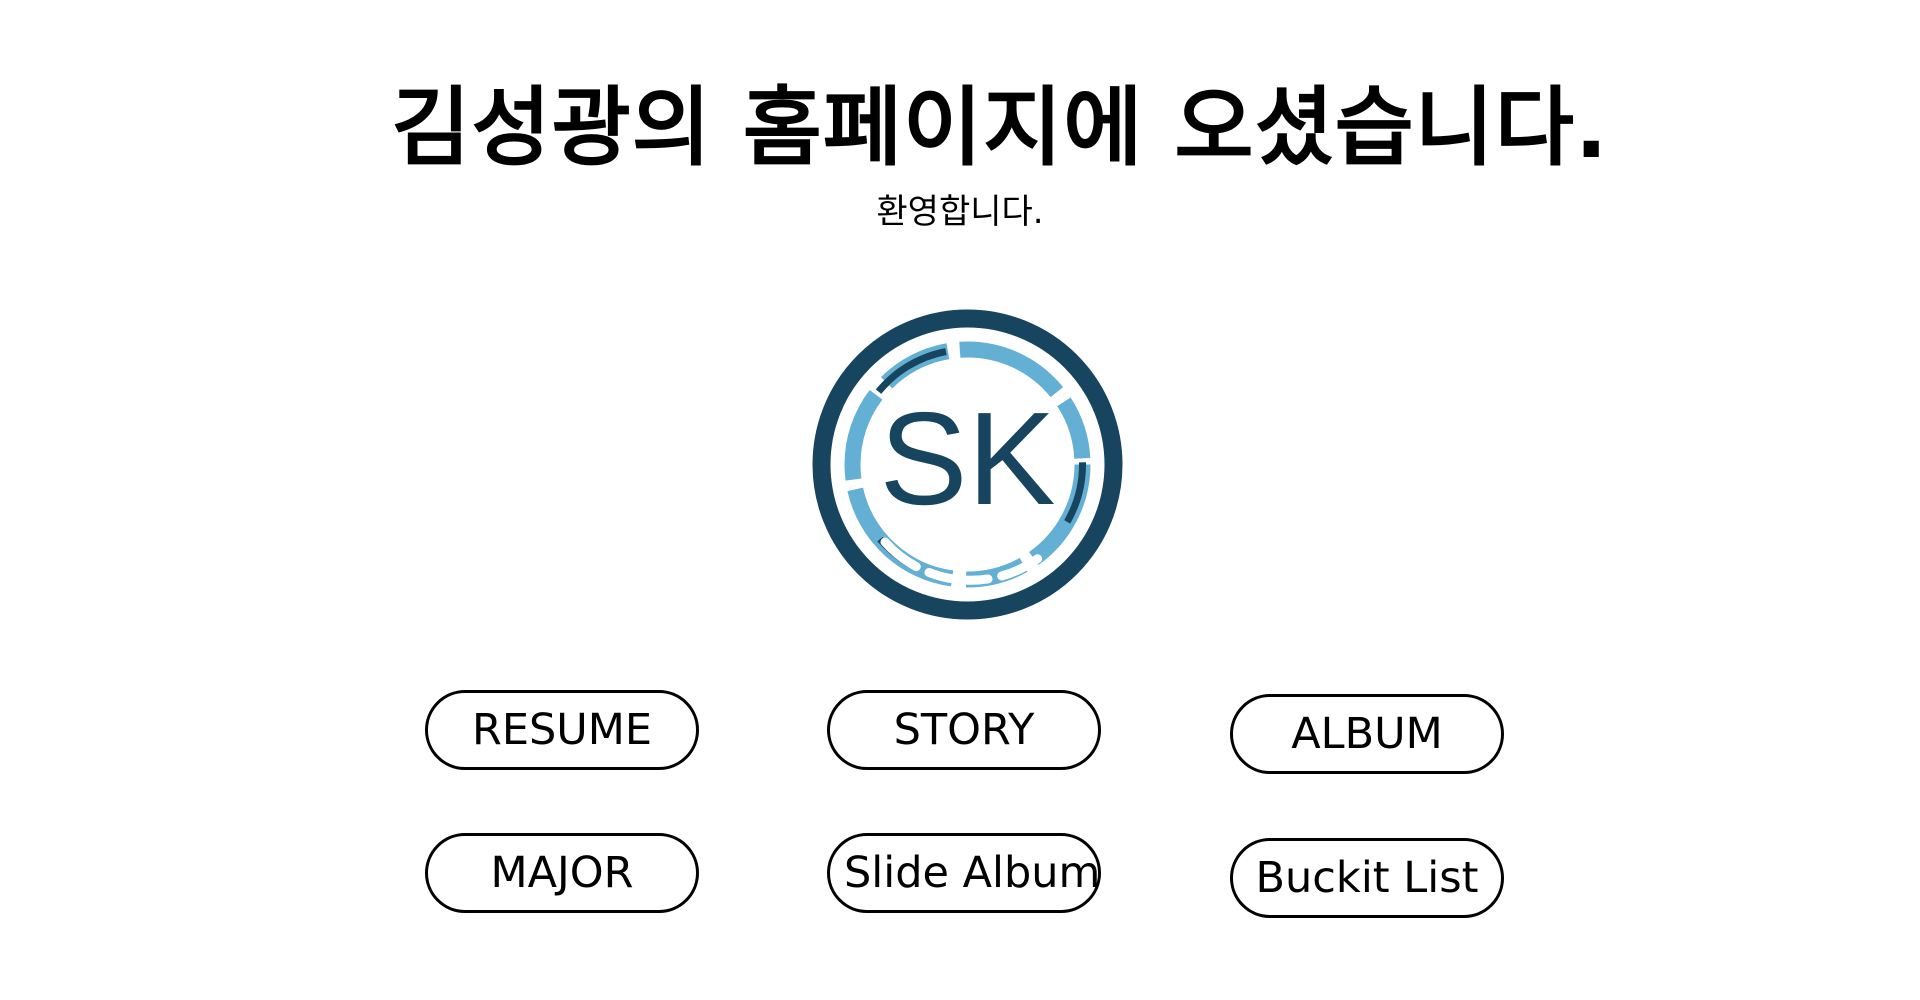 Image resolution: width=1920 pixels, height=1000 pixels. I want to click on story-button: STORY, so click(964, 730).